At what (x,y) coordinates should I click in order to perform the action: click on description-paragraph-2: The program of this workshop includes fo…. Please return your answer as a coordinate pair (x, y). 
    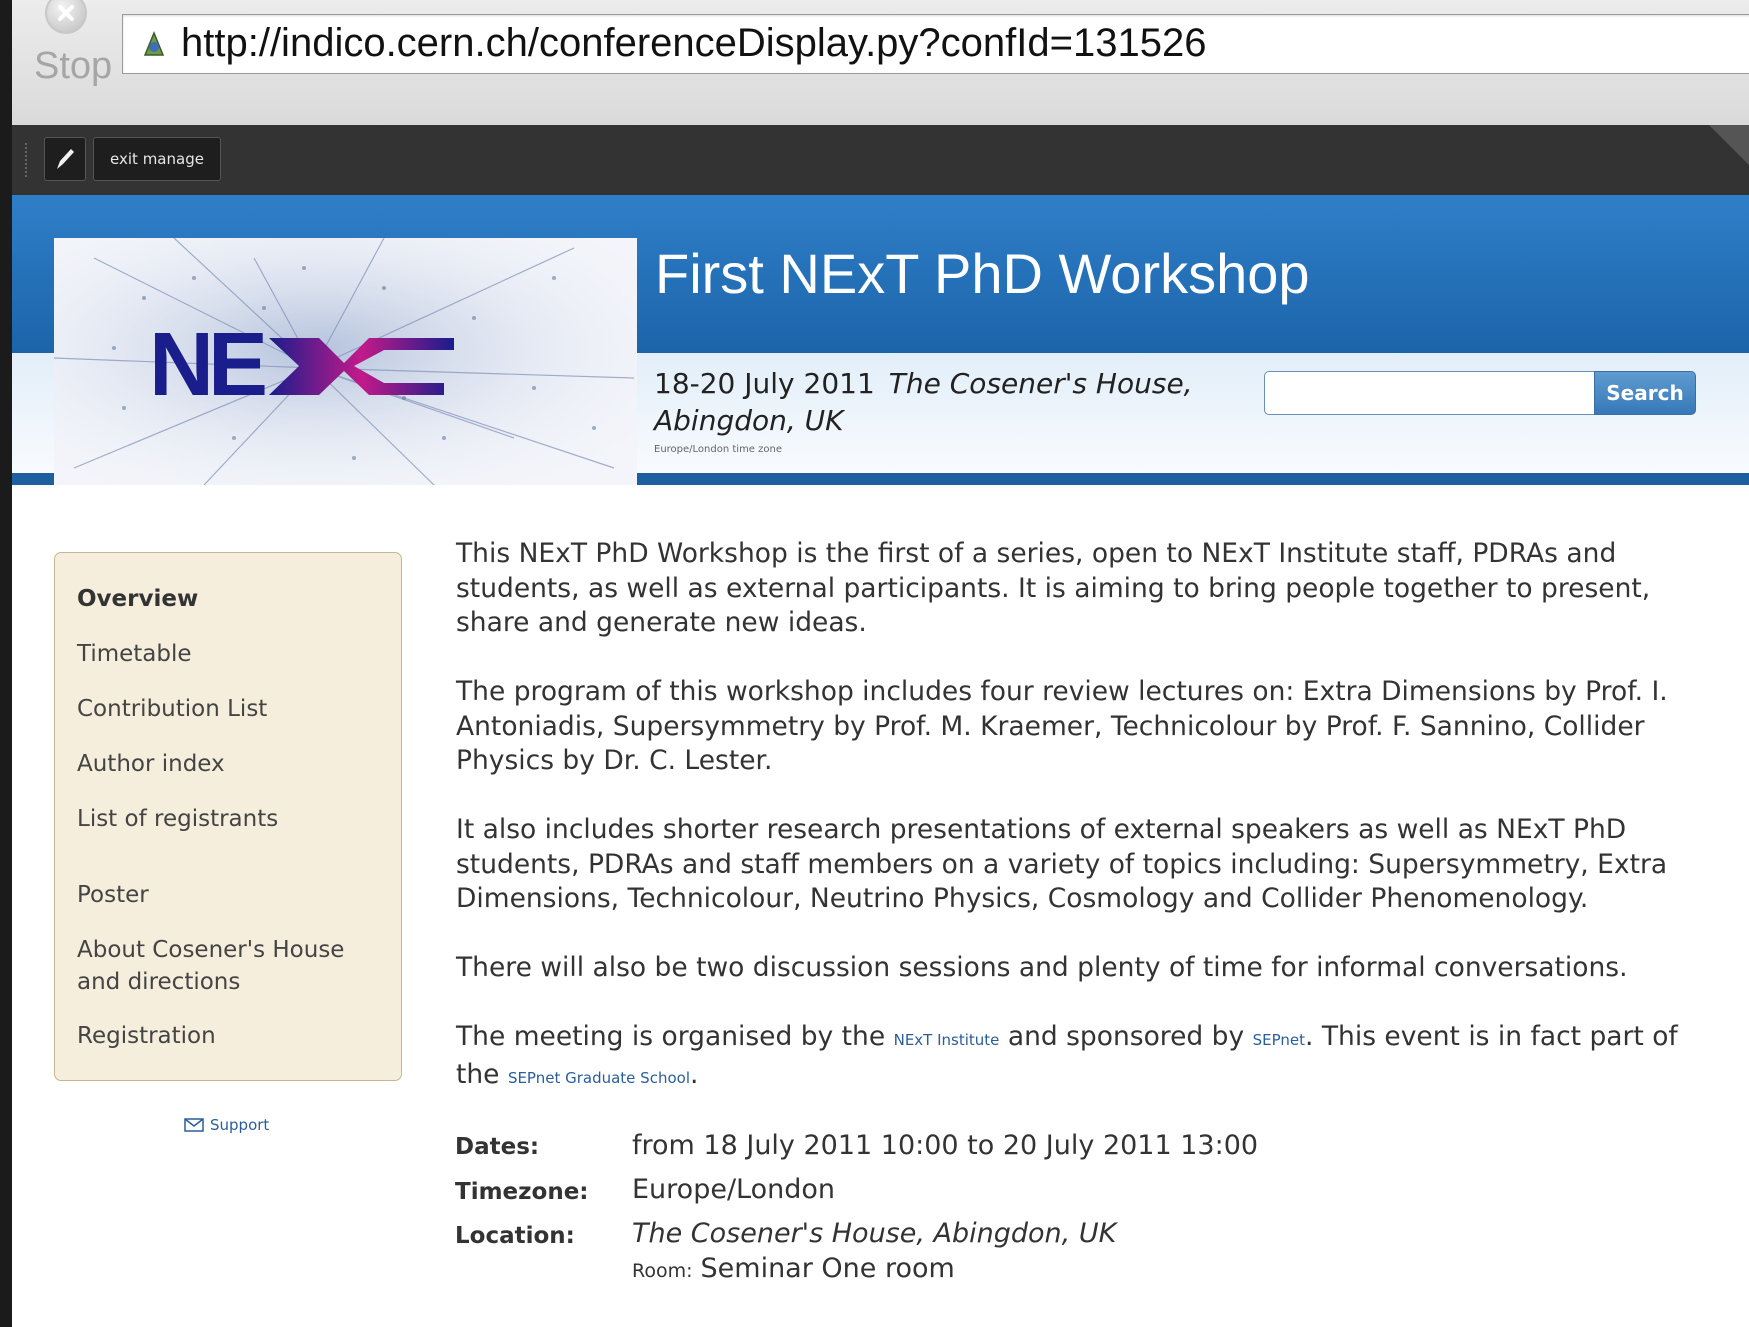
    Looking at the image, I should click on (1062, 726).